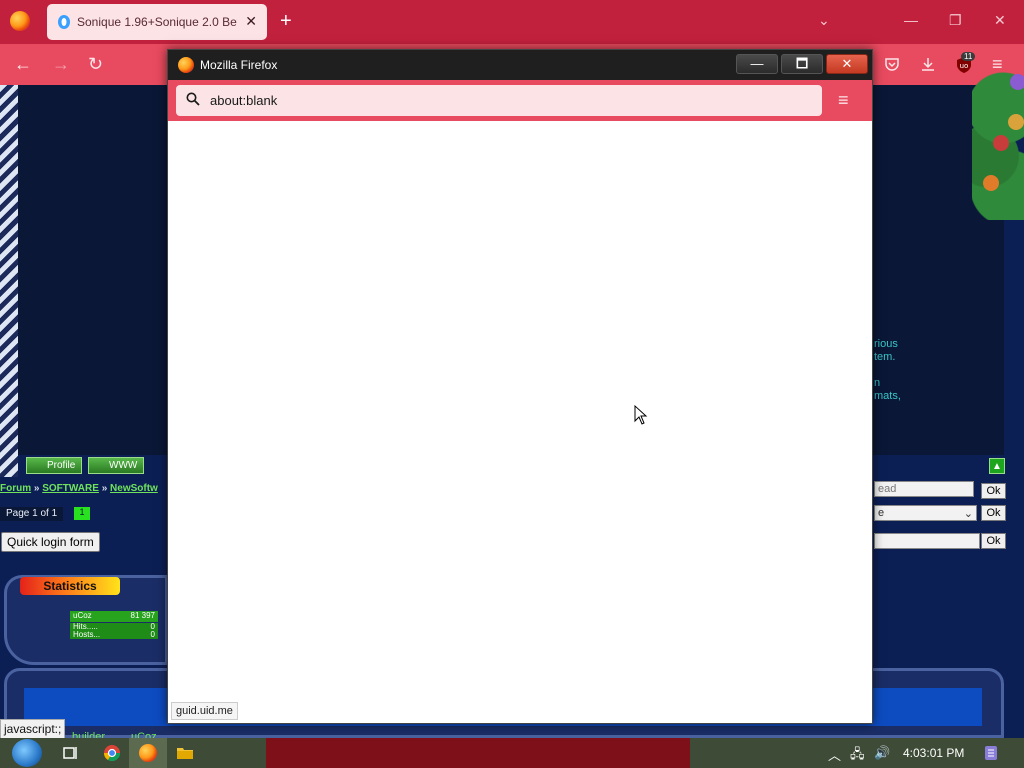 The height and width of the screenshot is (768, 1024). Describe the element at coordinates (641, 415) in the screenshot. I see `mouse-cursor-icon` at that location.